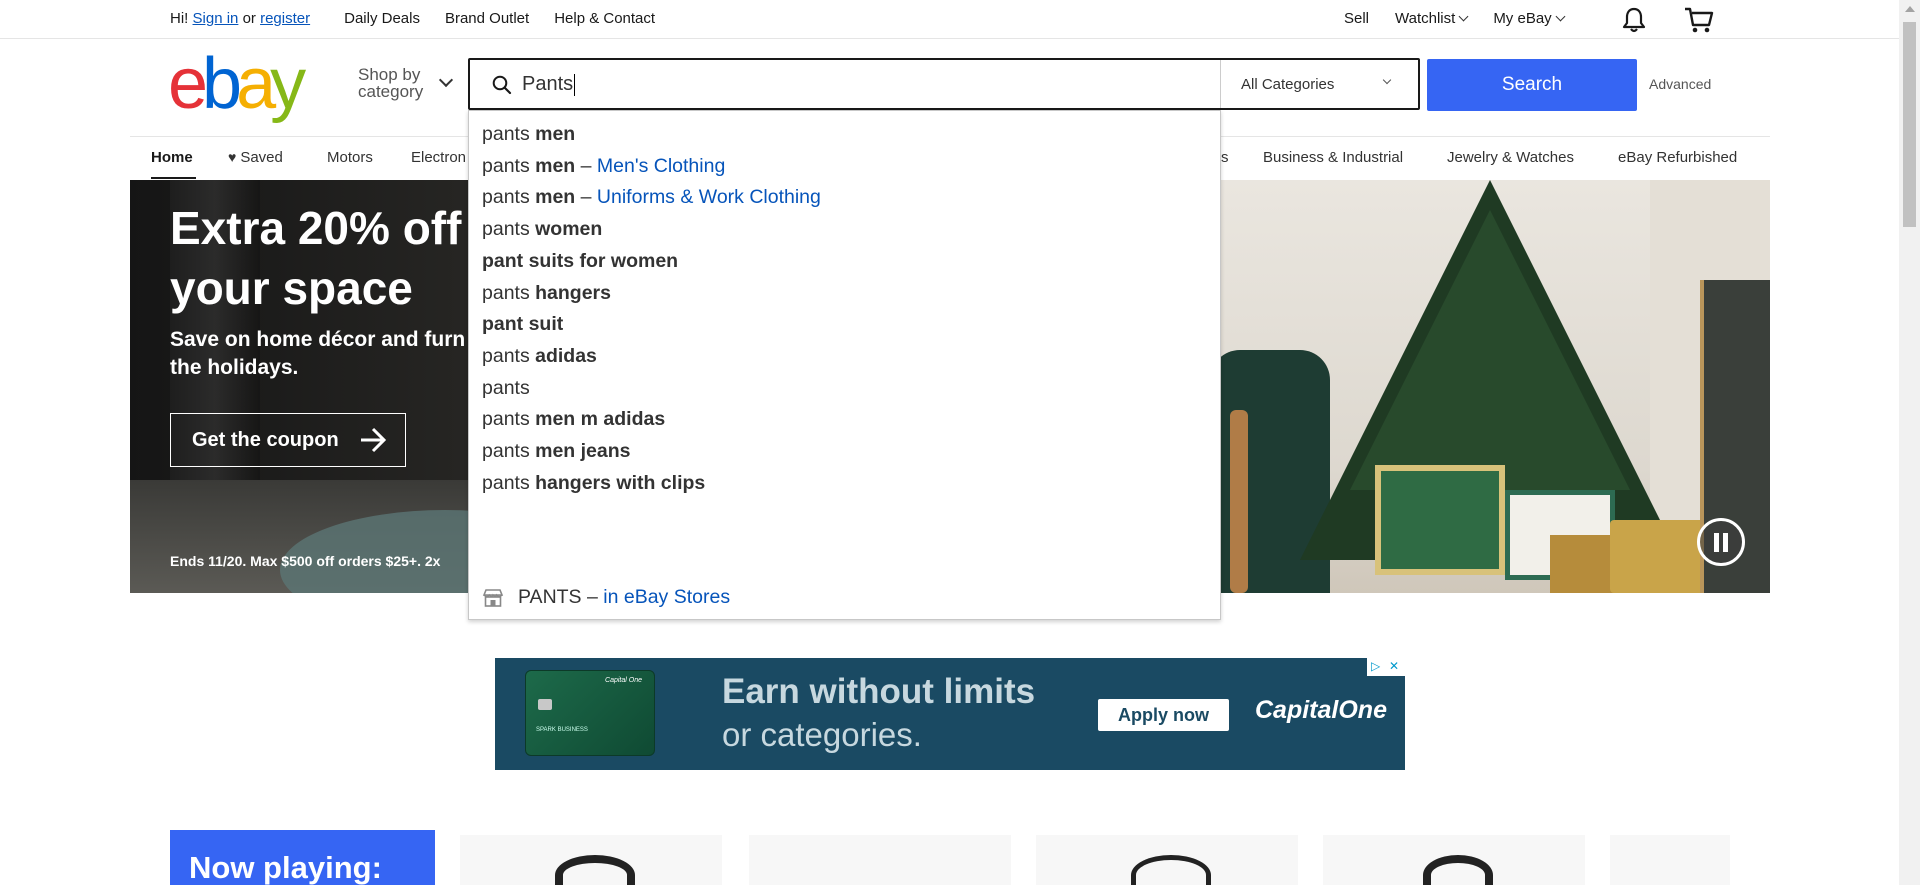 This screenshot has width=1920, height=885. Describe the element at coordinates (580, 261) in the screenshot. I see `suggestion-item: pant suits for women` at that location.